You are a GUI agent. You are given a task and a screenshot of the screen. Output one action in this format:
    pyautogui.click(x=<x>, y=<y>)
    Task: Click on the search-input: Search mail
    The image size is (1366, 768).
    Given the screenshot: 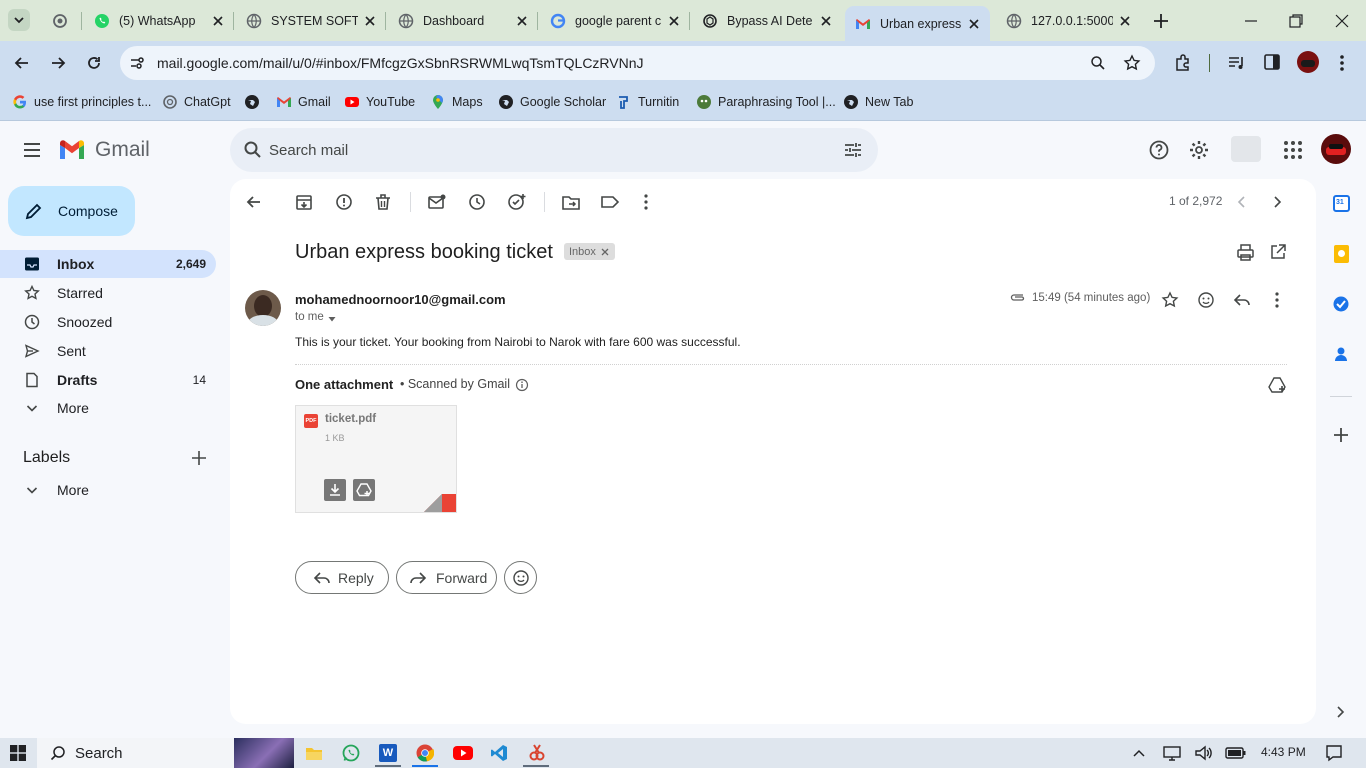 What is the action you would take?
    pyautogui.click(x=308, y=150)
    